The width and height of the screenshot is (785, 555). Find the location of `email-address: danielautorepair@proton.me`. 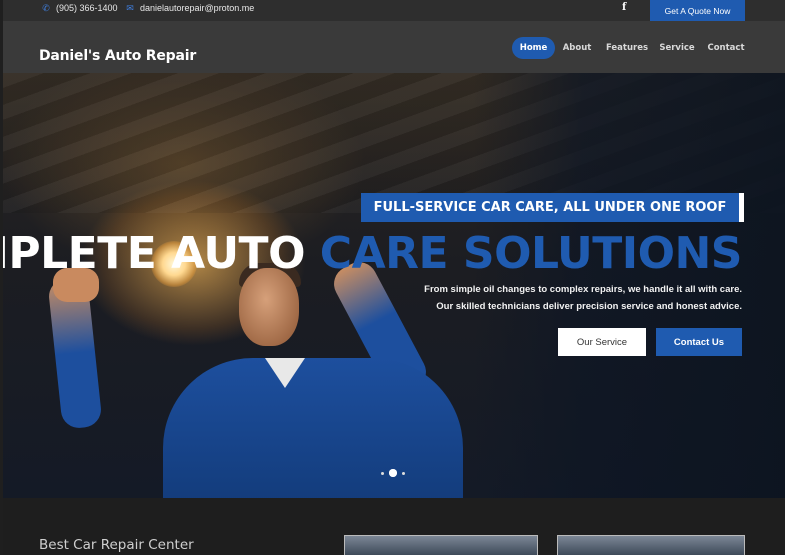

email-address: danielautorepair@proton.me is located at coordinates (197, 8).